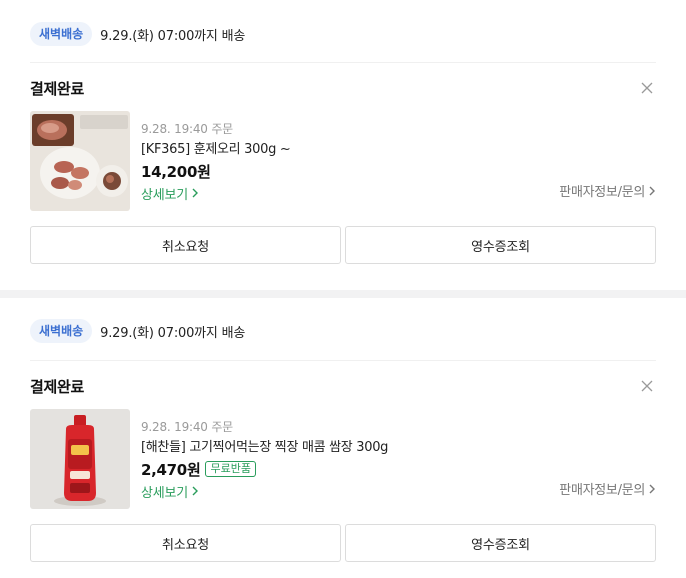 The image size is (686, 578). What do you see at coordinates (171, 469) in the screenshot?
I see `price: 2,470원` at bounding box center [171, 469].